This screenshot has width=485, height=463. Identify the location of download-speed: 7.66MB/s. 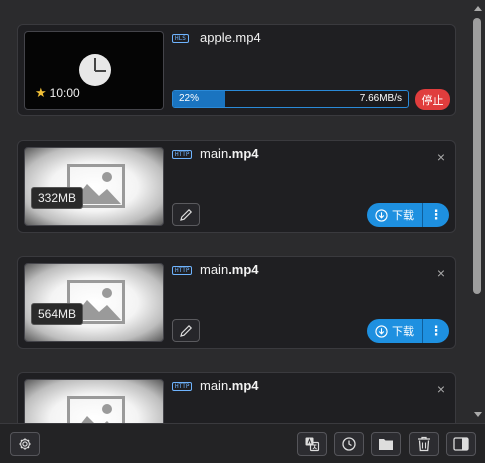
(380, 98).